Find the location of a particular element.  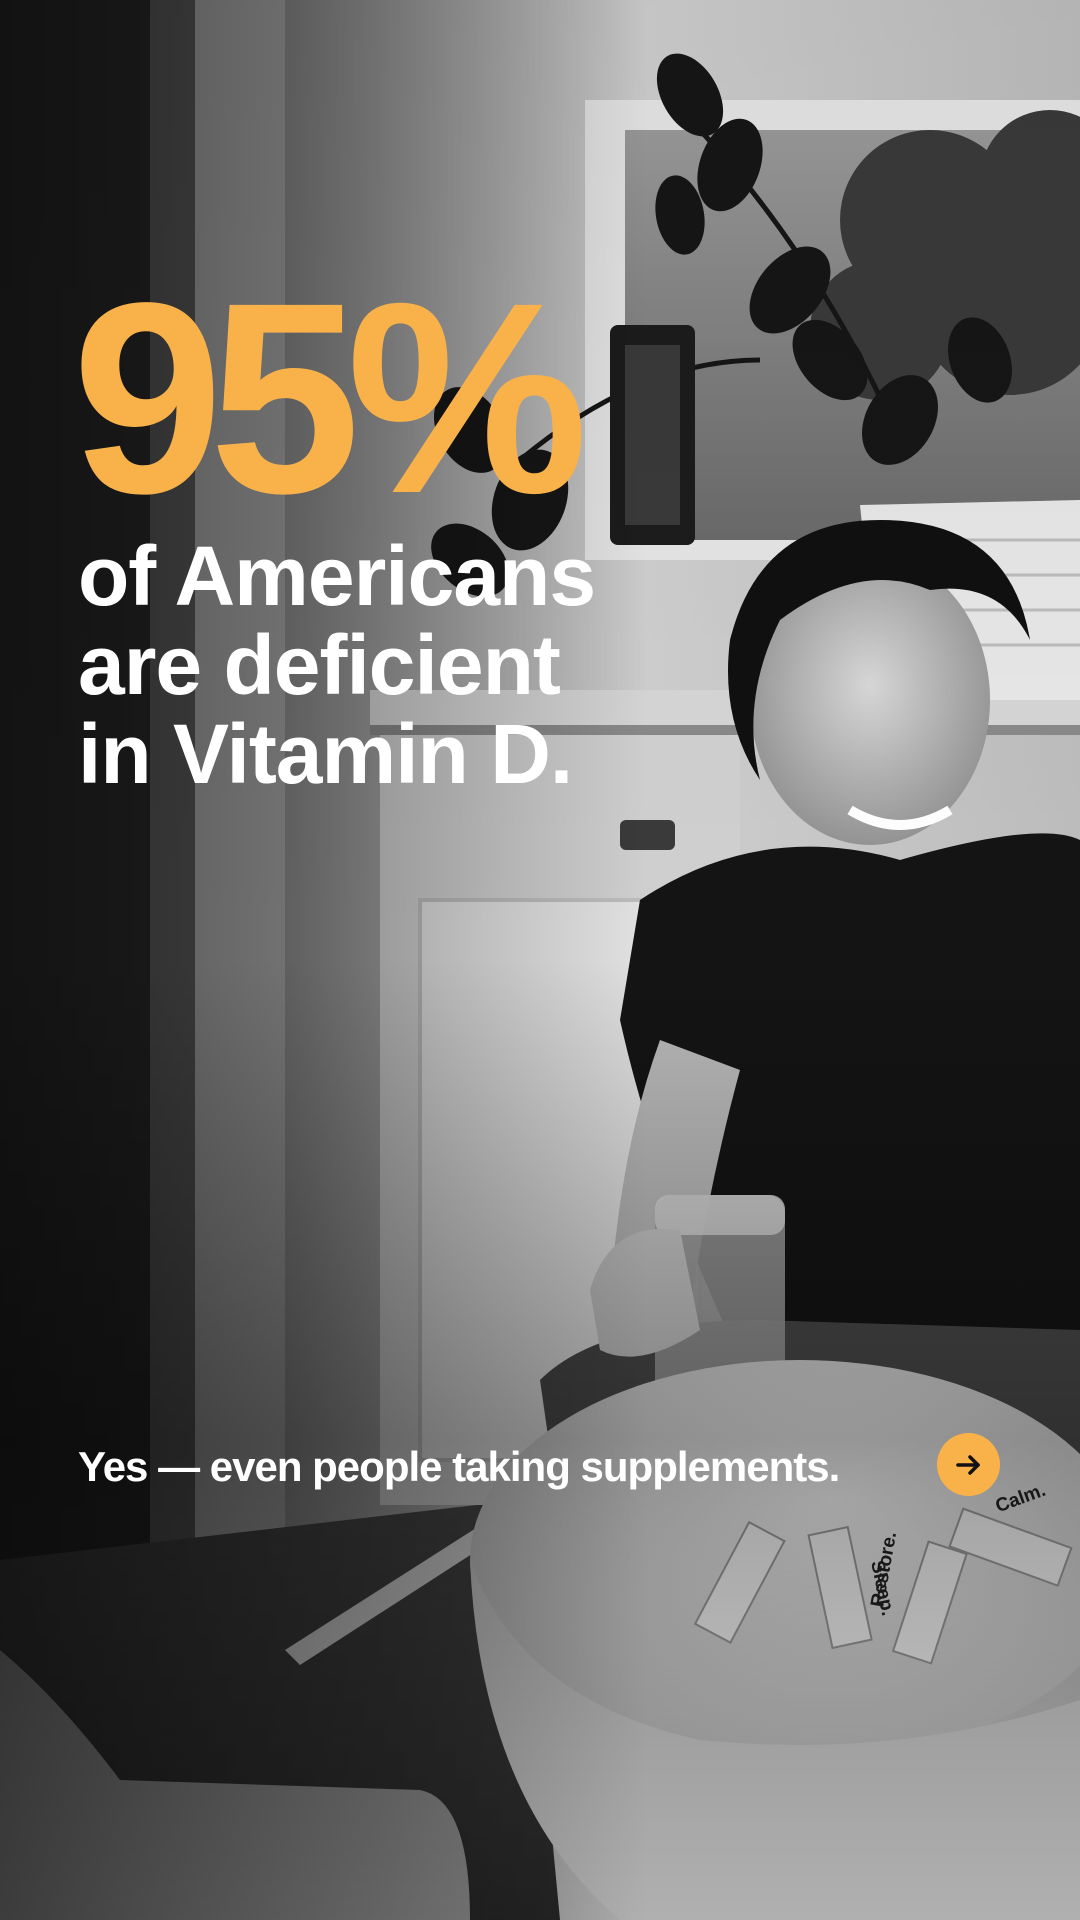

subline: Yes — even people taking supplements. is located at coordinates (459, 1466).